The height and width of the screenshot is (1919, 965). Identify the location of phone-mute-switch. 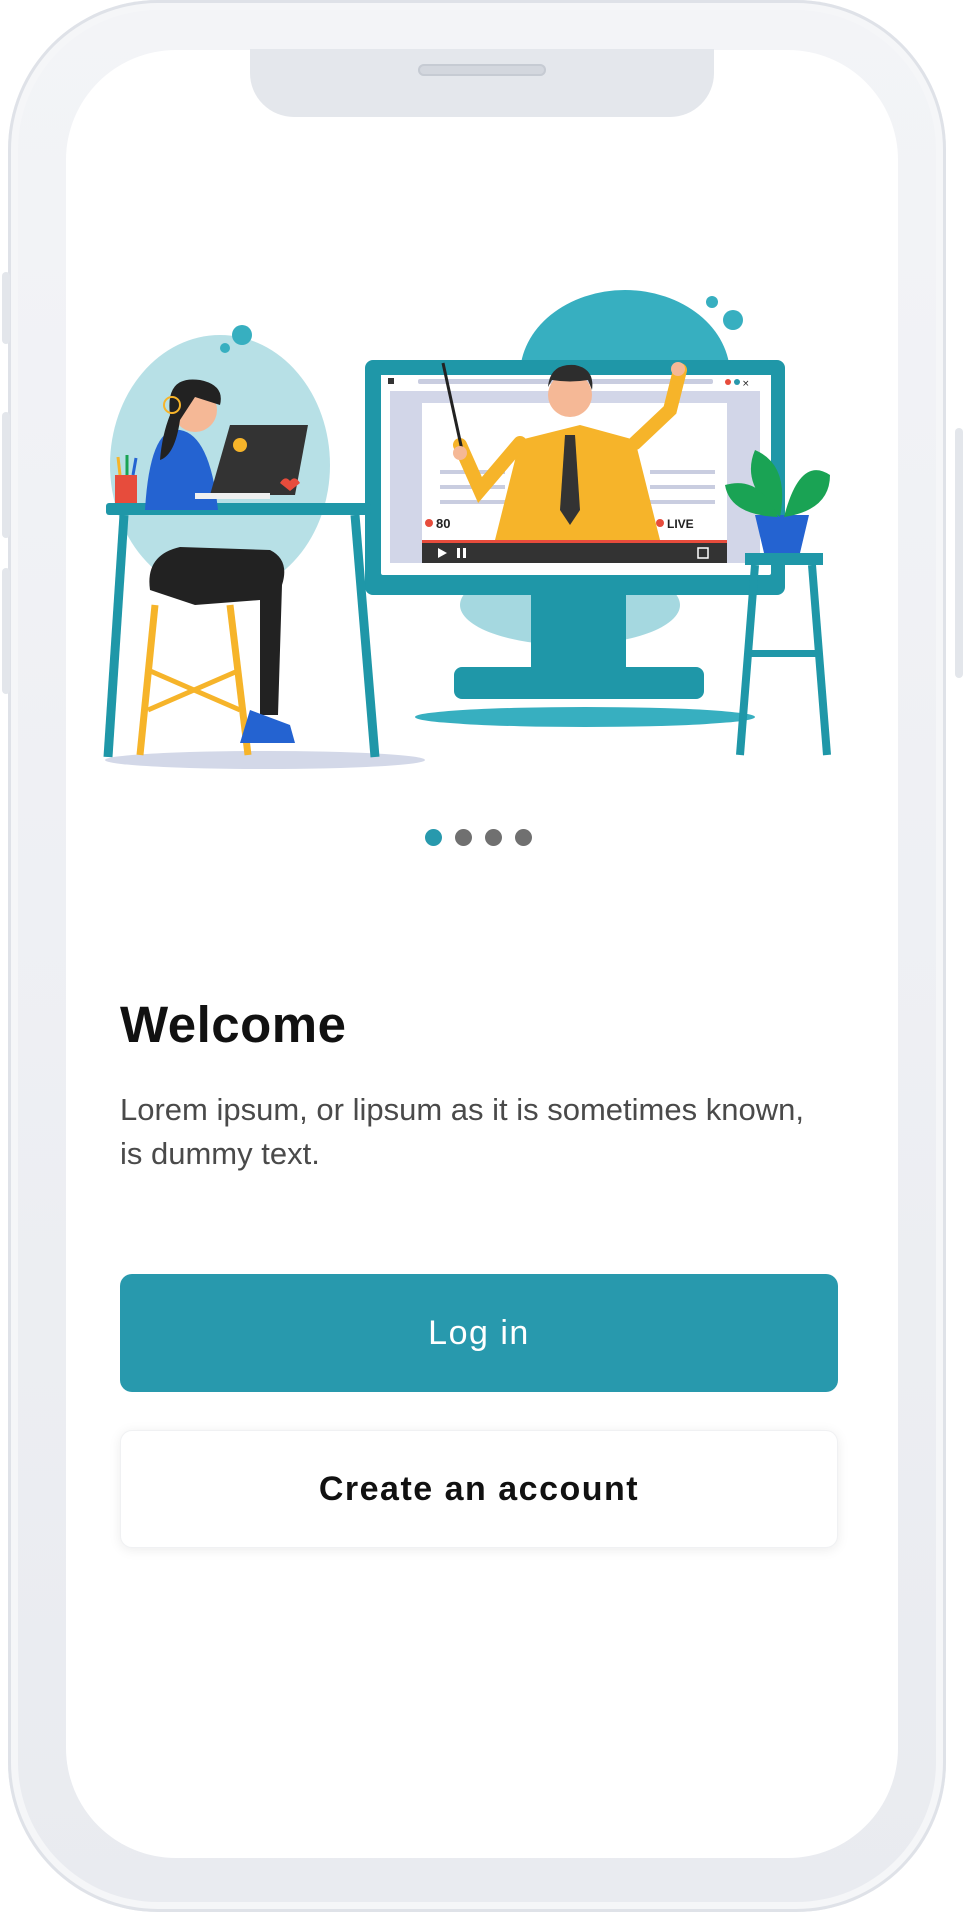
(6, 308).